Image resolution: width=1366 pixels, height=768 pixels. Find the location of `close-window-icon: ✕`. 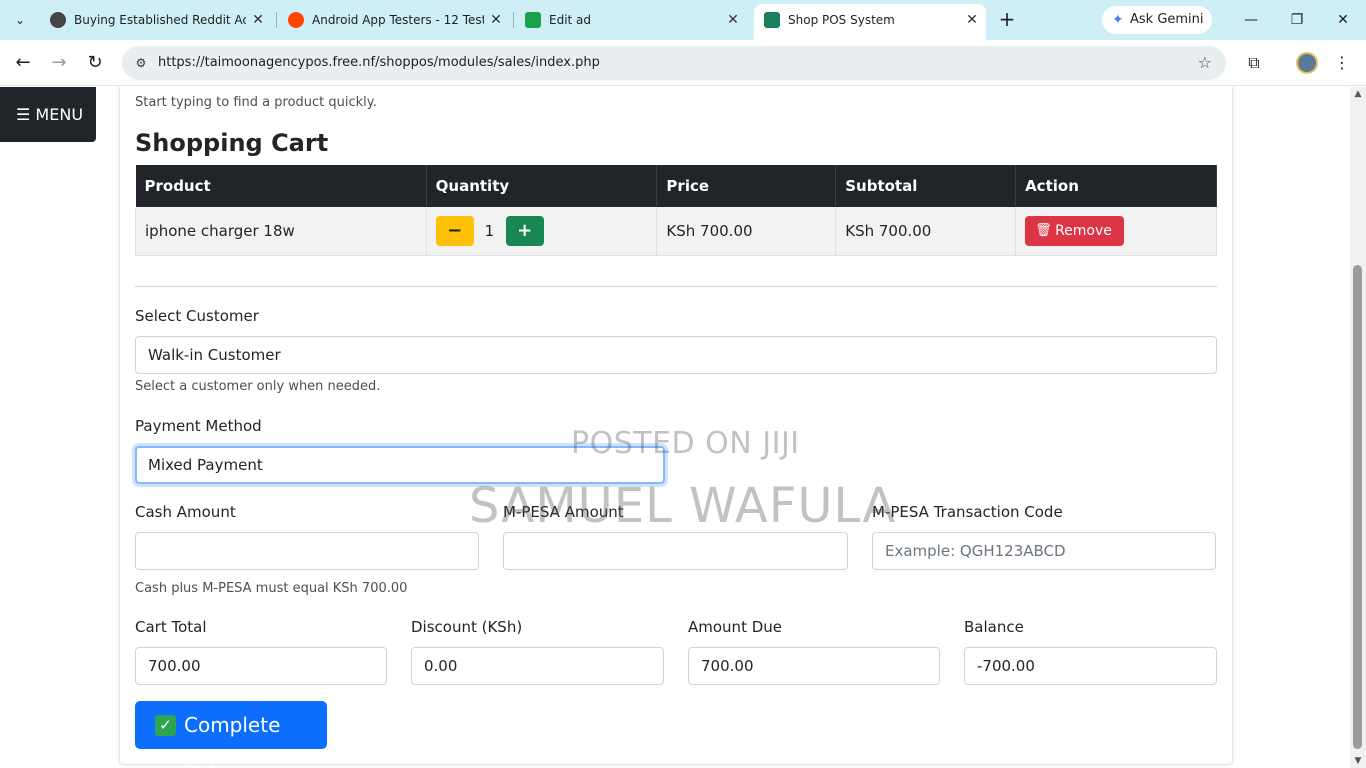

close-window-icon: ✕ is located at coordinates (1343, 20).